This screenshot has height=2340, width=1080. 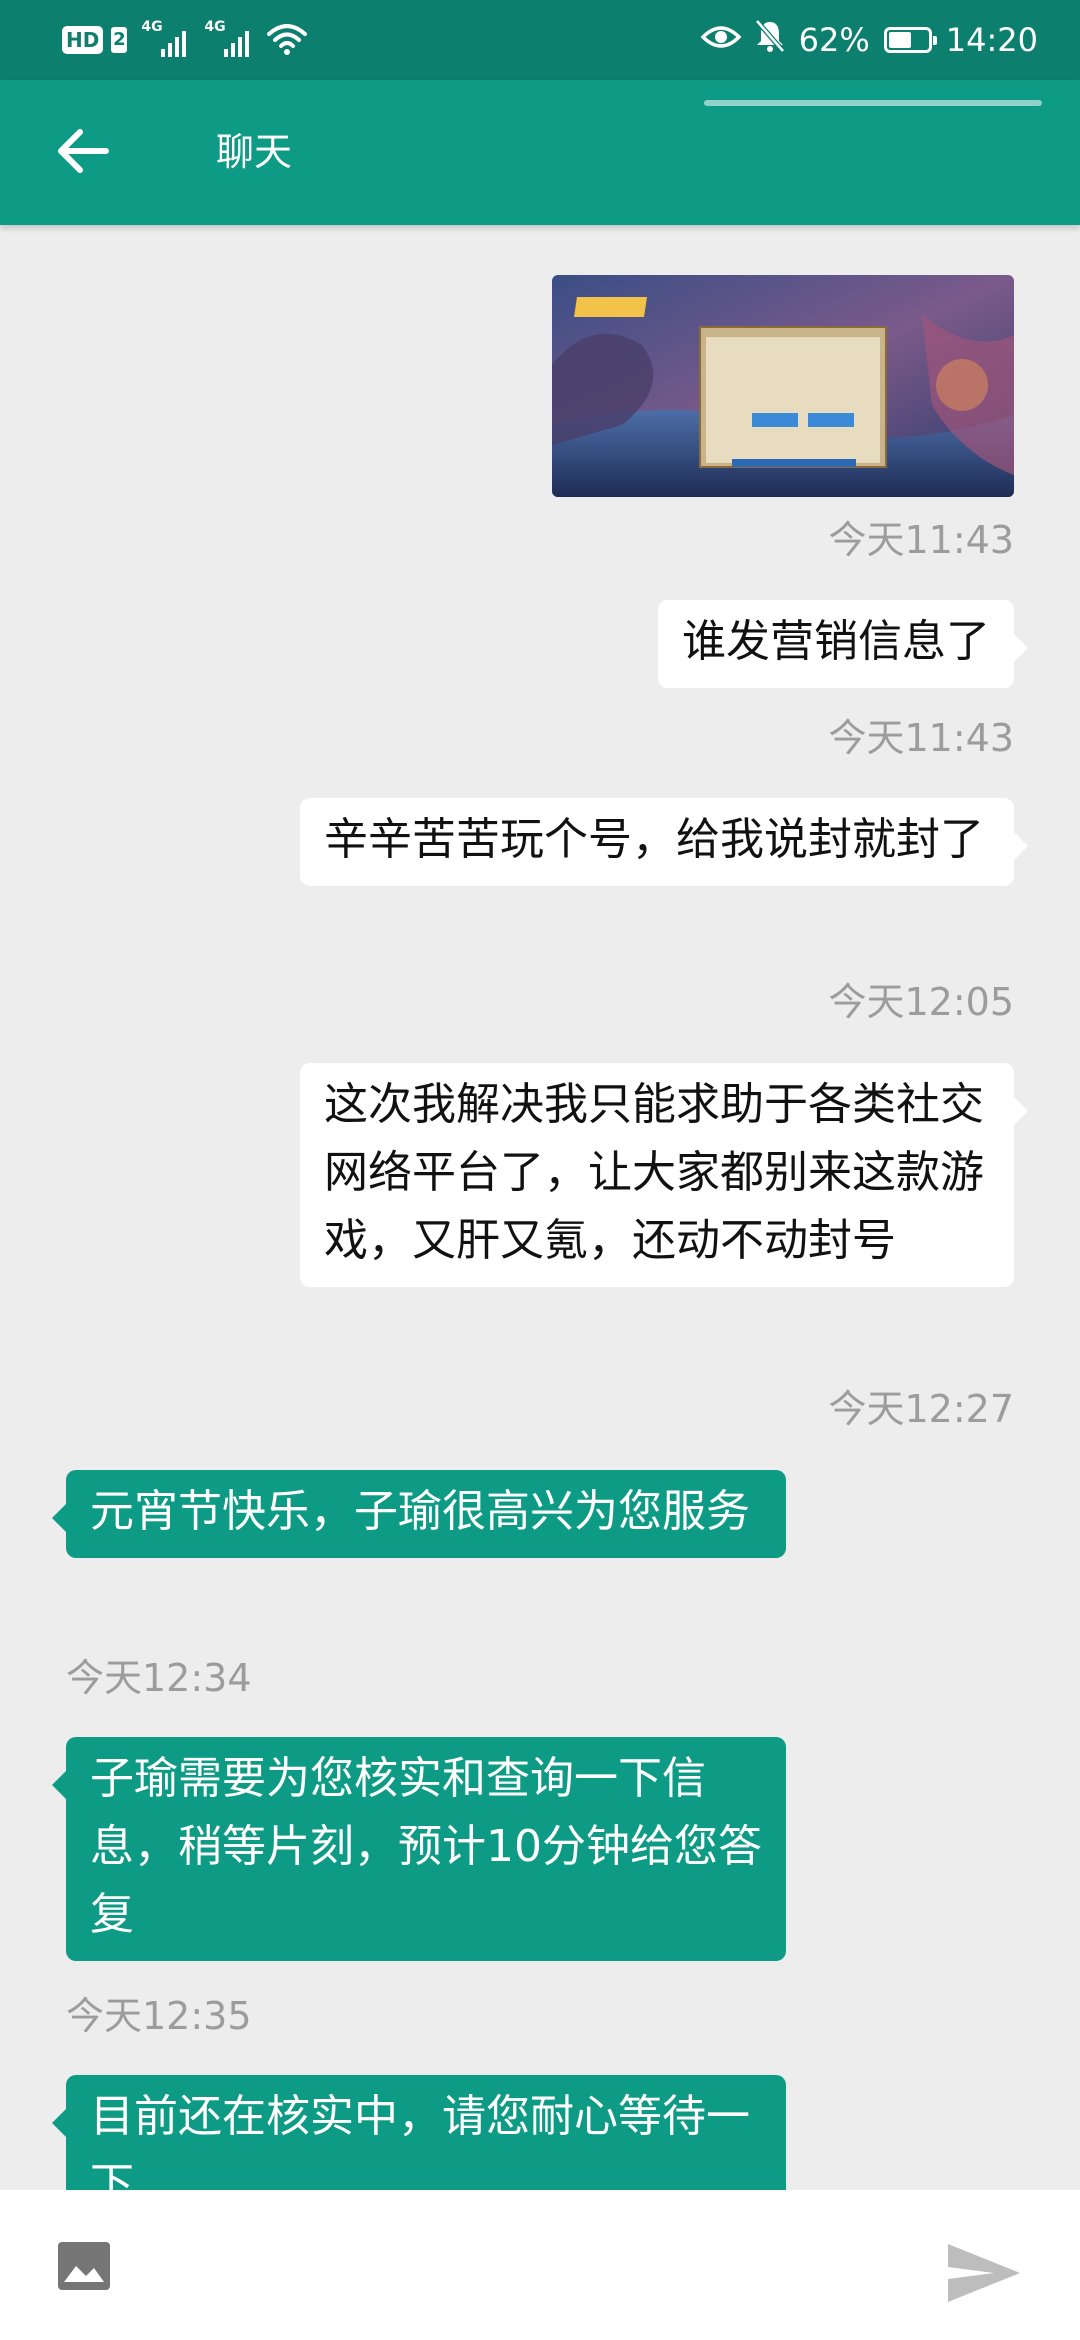 What do you see at coordinates (119, 40) in the screenshot?
I see `sim-badge: 2` at bounding box center [119, 40].